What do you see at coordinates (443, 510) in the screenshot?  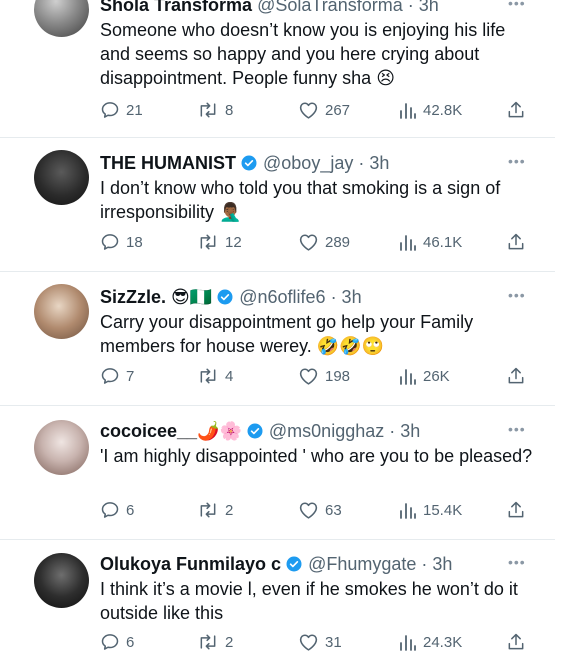 I see `views-count: 15.4K` at bounding box center [443, 510].